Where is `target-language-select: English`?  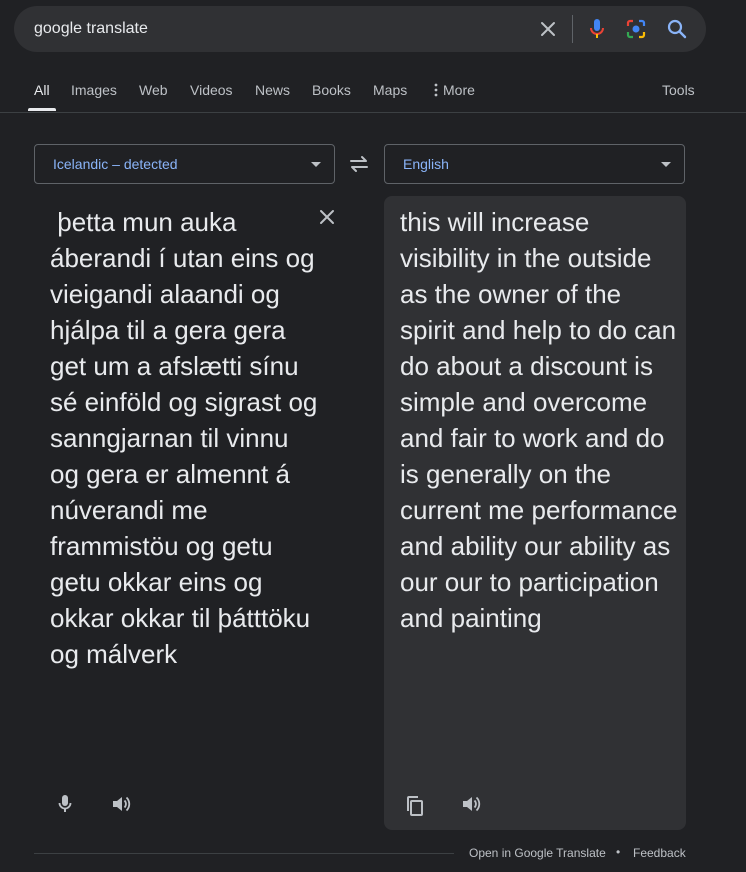 target-language-select: English is located at coordinates (534, 164).